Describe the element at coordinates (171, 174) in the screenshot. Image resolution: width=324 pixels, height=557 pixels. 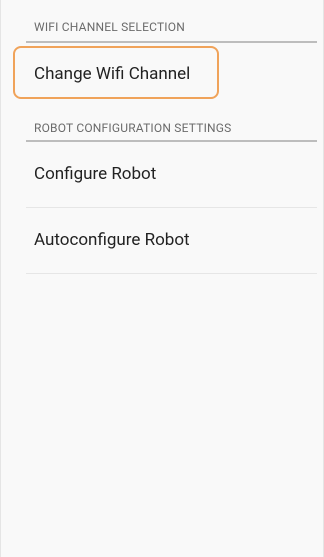
I see `configure-robot-item: Configure Robot` at that location.